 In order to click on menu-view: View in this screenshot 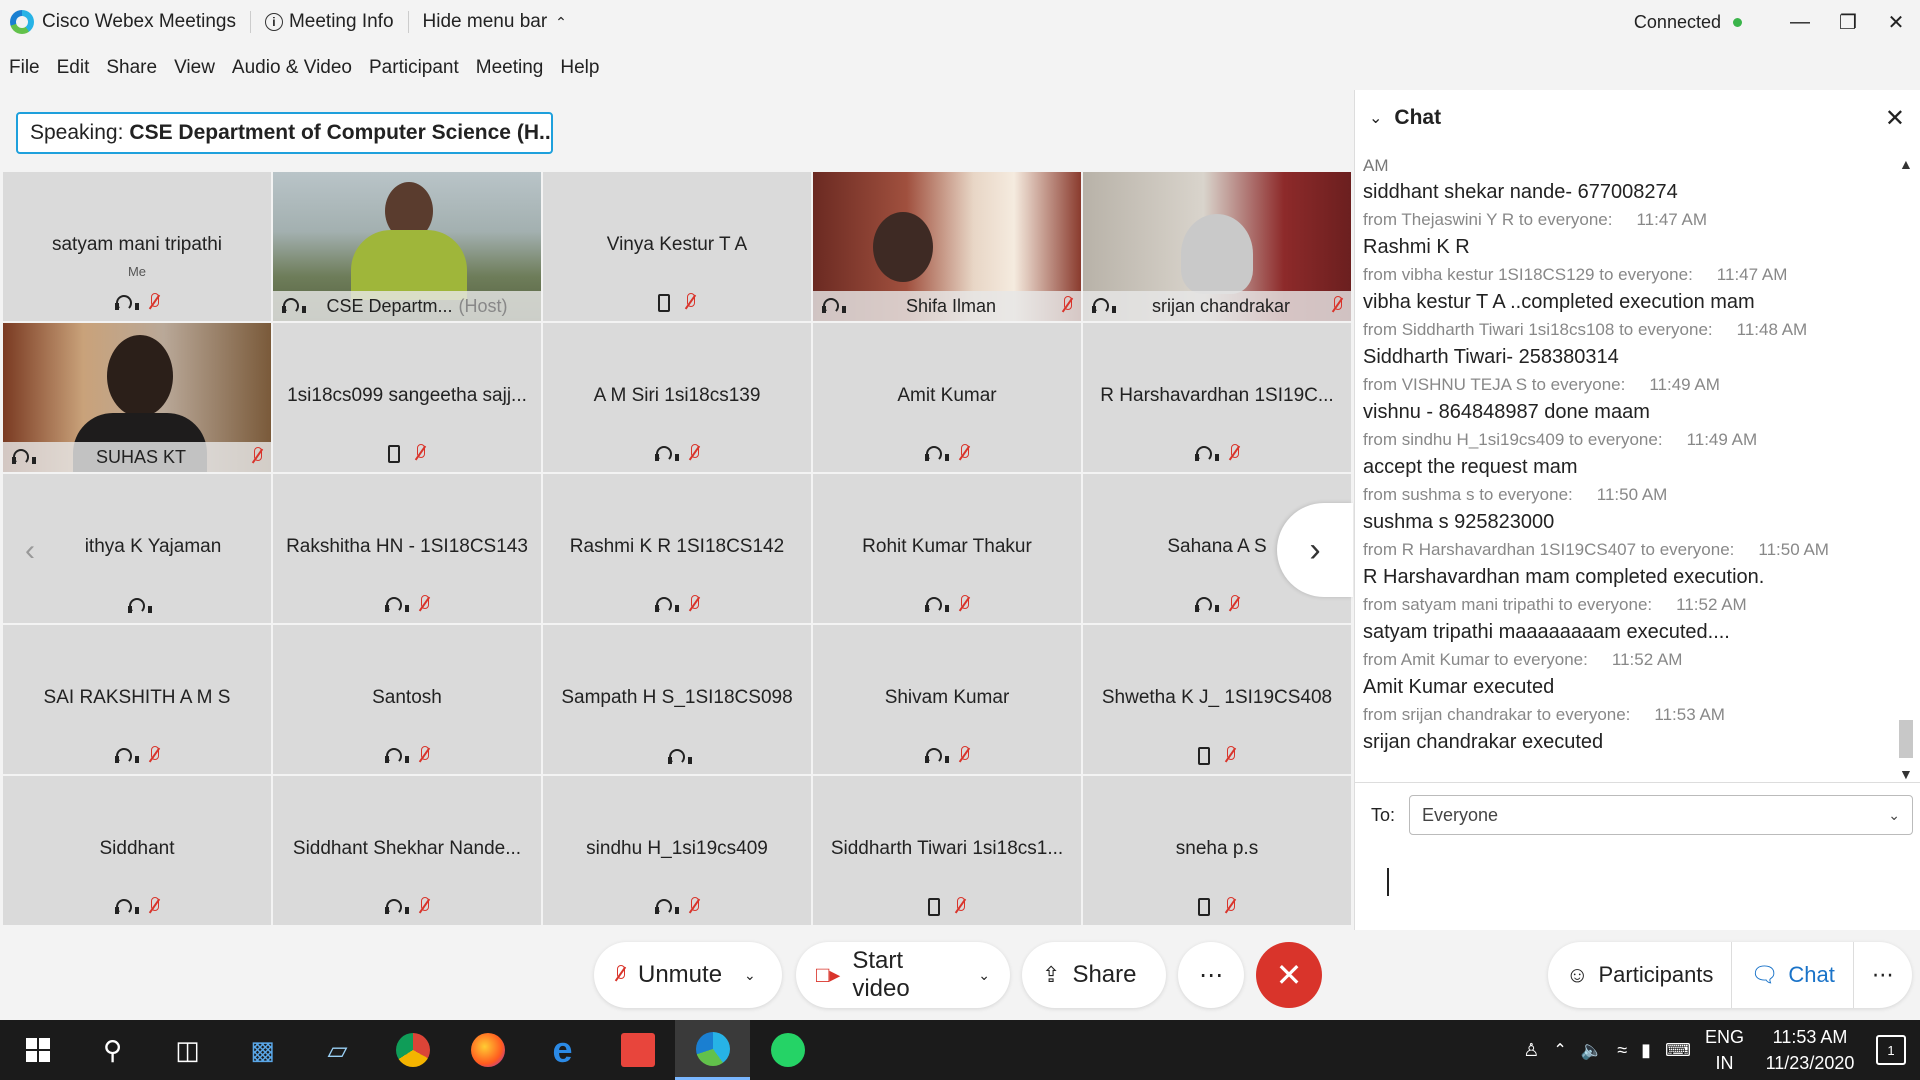, I will do `click(194, 68)`.